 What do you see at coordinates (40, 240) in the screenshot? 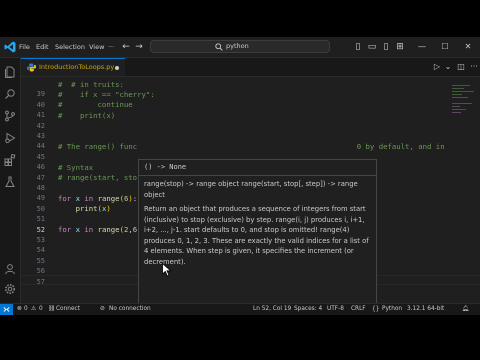
I see `line-number: 53` at bounding box center [40, 240].